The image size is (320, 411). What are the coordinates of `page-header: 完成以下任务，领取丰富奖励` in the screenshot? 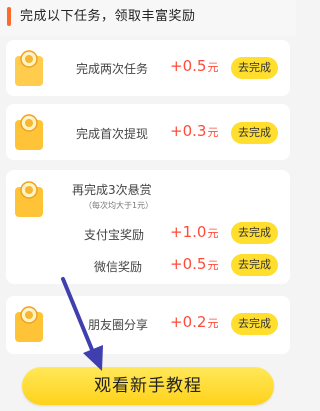 It's located at (148, 18).